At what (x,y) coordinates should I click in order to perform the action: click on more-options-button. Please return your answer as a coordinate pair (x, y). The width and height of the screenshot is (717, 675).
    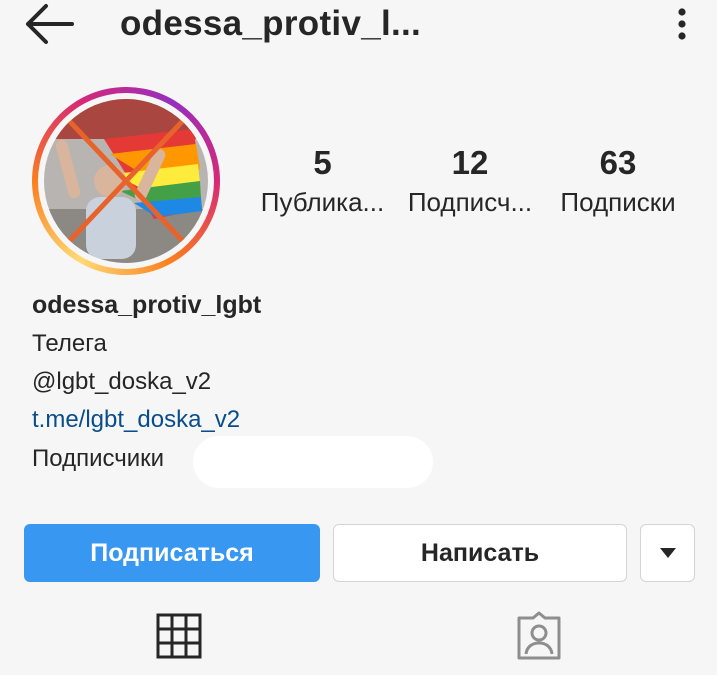
    Looking at the image, I should click on (682, 24).